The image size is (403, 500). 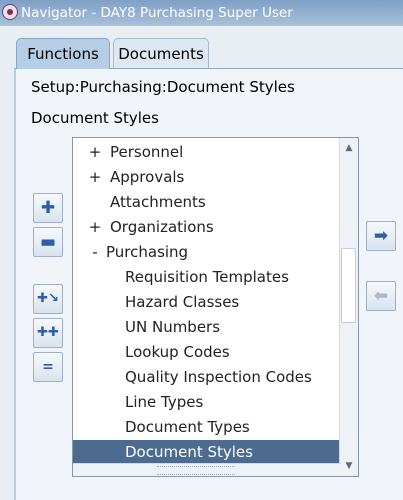 I want to click on tree-node: + Personnel, so click(x=207, y=152).